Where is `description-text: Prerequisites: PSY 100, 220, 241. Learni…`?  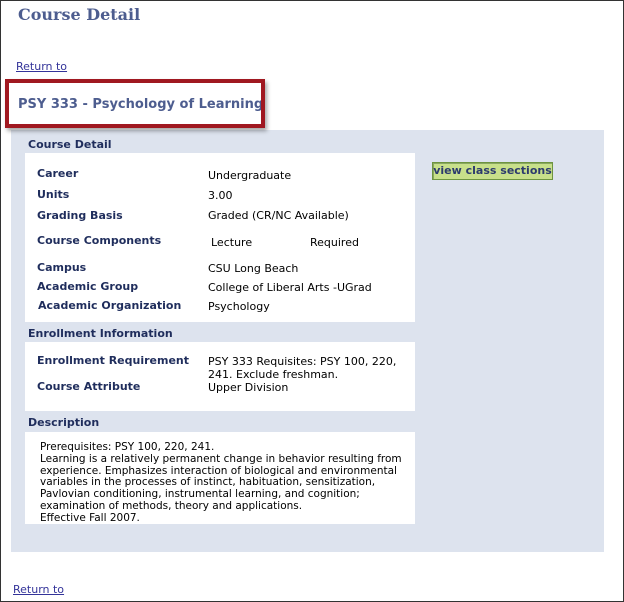
description-text: Prerequisites: PSY 100, 220, 241. Learni… is located at coordinates (221, 482).